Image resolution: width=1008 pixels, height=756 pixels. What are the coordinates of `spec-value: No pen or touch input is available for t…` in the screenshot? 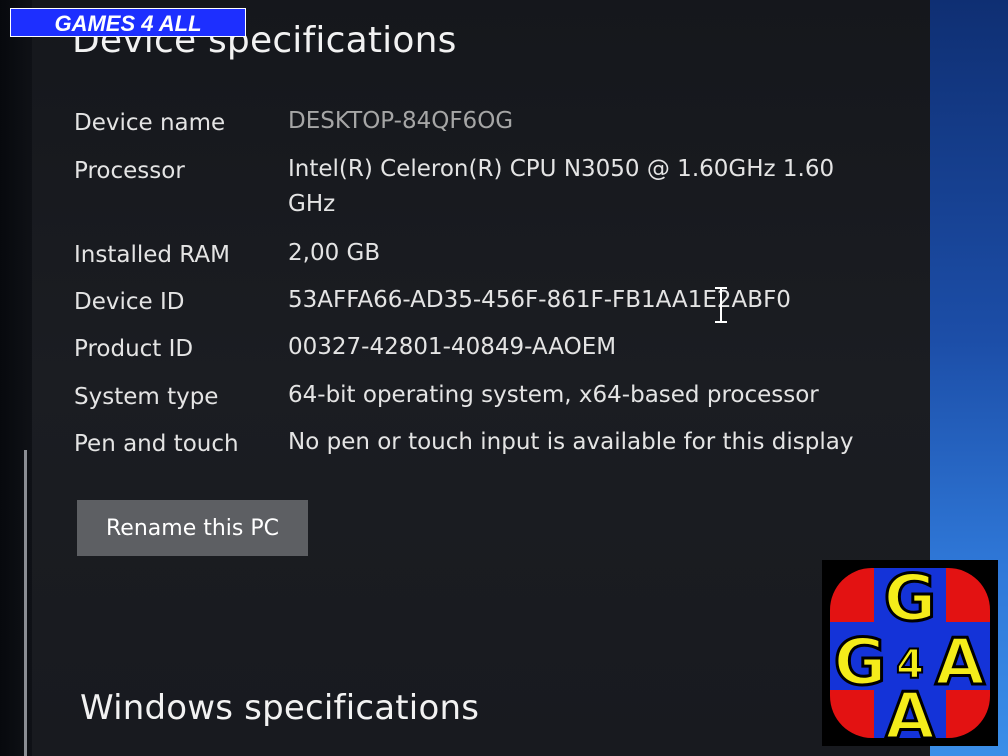 It's located at (588, 442).